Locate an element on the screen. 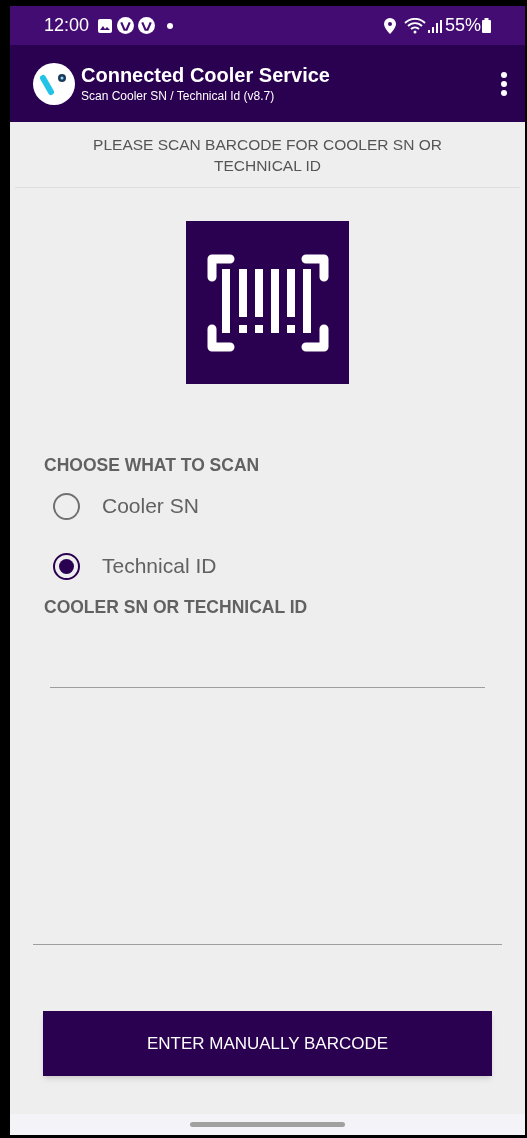  radio-label: Cooler SN is located at coordinates (150, 506).